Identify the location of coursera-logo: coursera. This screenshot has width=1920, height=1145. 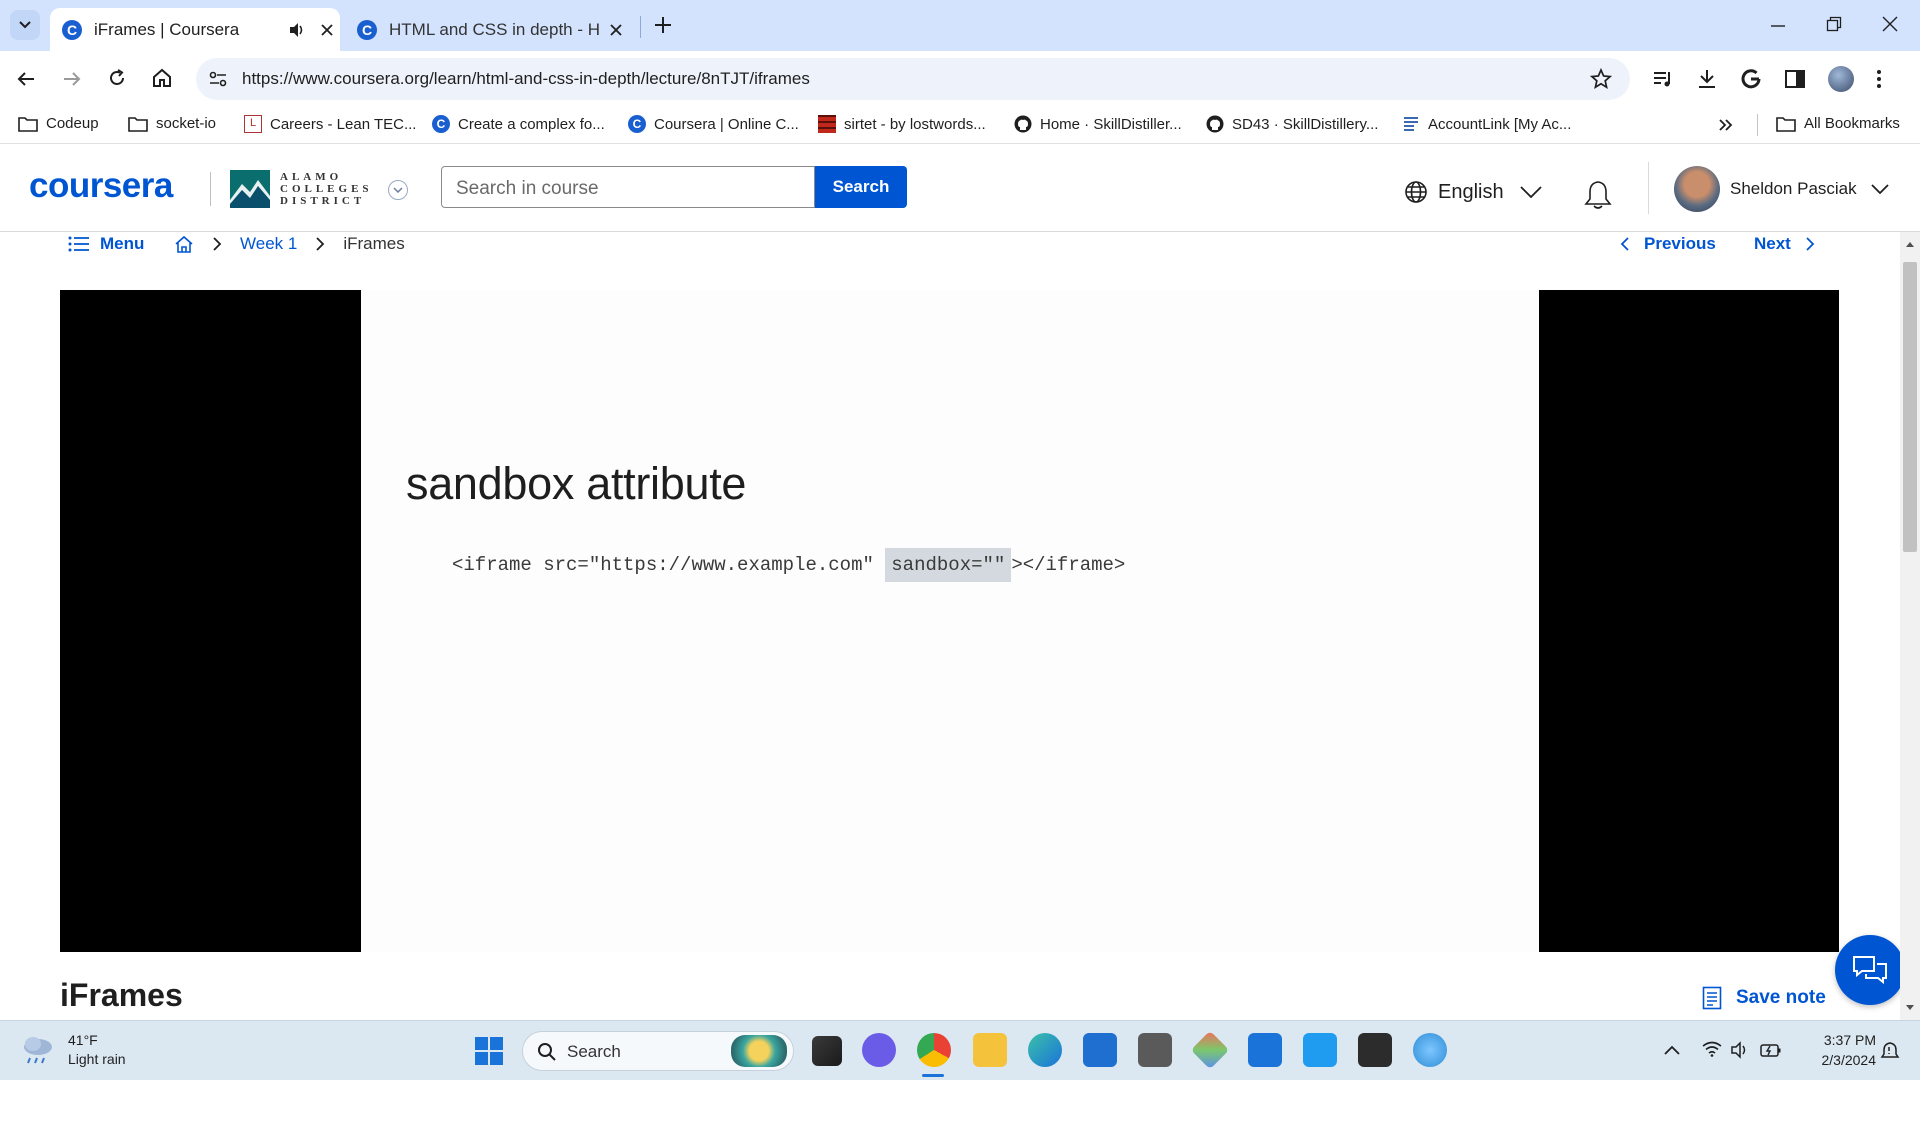
(101, 186).